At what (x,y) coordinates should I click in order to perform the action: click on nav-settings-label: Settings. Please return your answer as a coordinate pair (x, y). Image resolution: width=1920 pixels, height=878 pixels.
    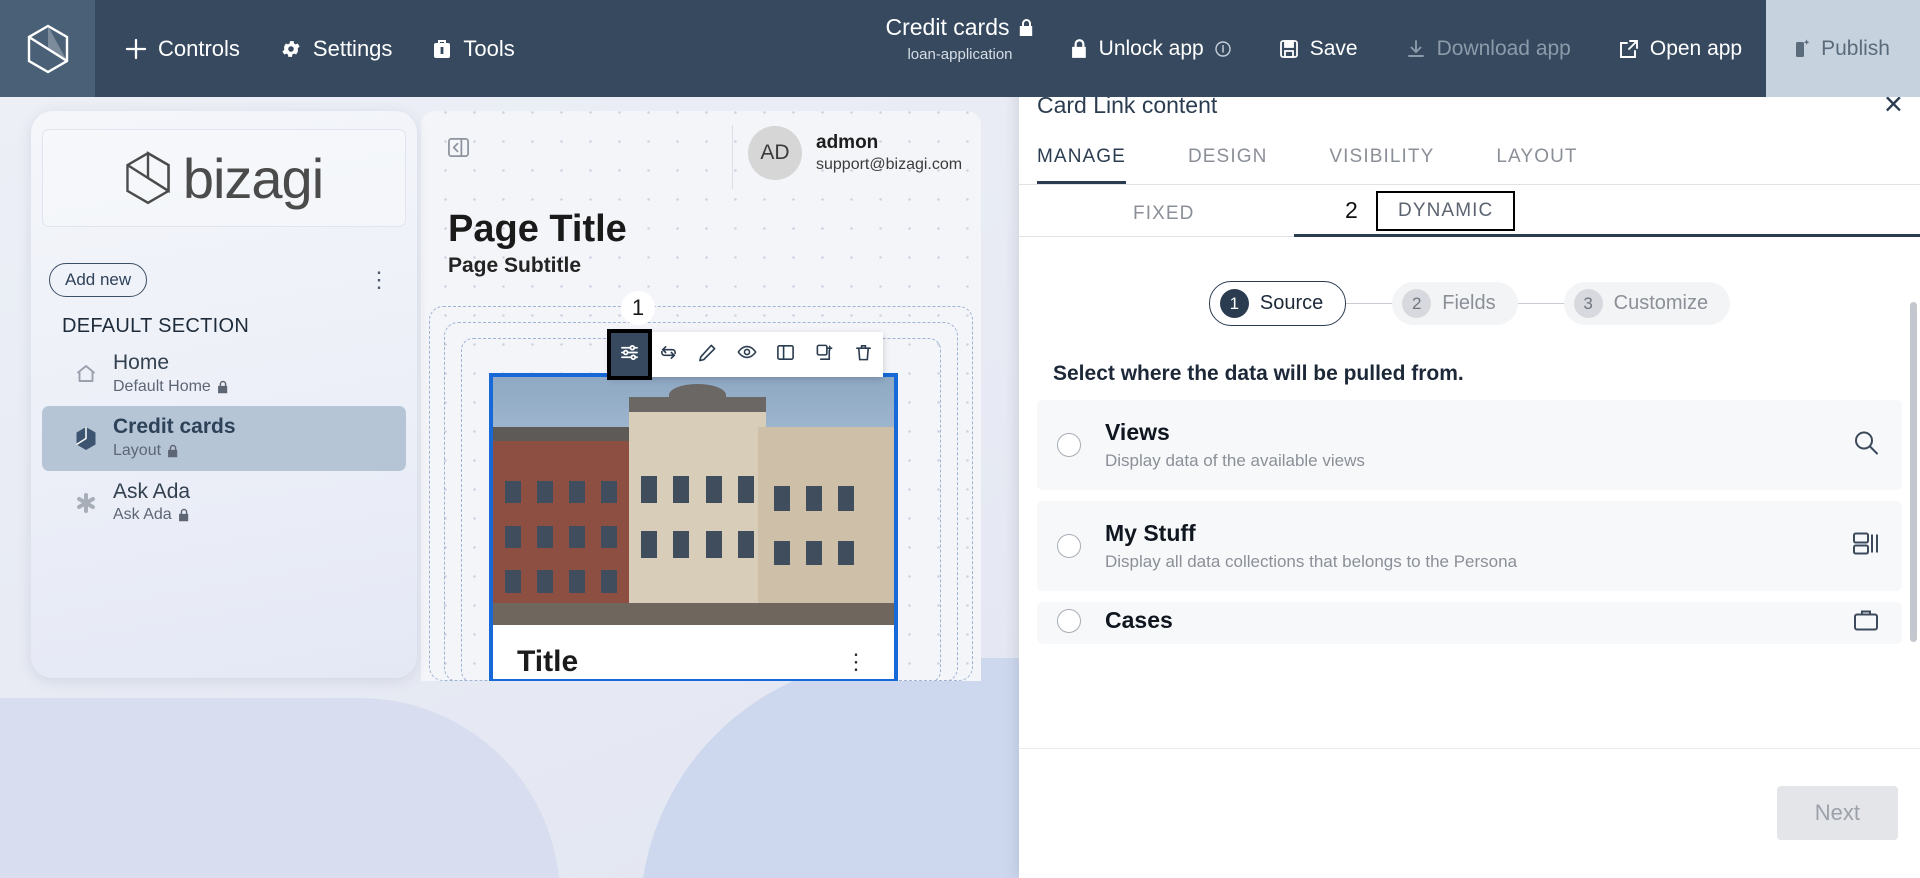
    Looking at the image, I should click on (352, 48).